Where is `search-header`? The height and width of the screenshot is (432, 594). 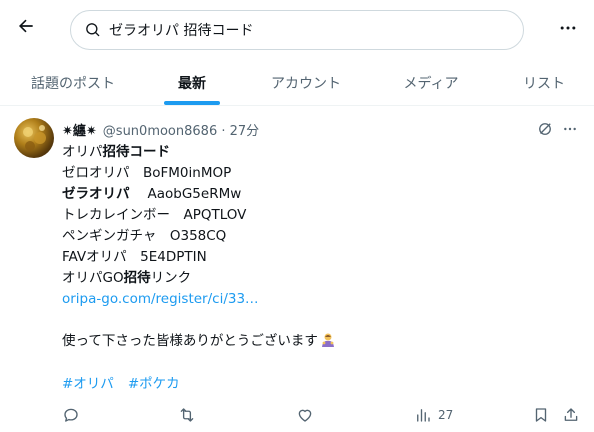 search-header is located at coordinates (297, 30).